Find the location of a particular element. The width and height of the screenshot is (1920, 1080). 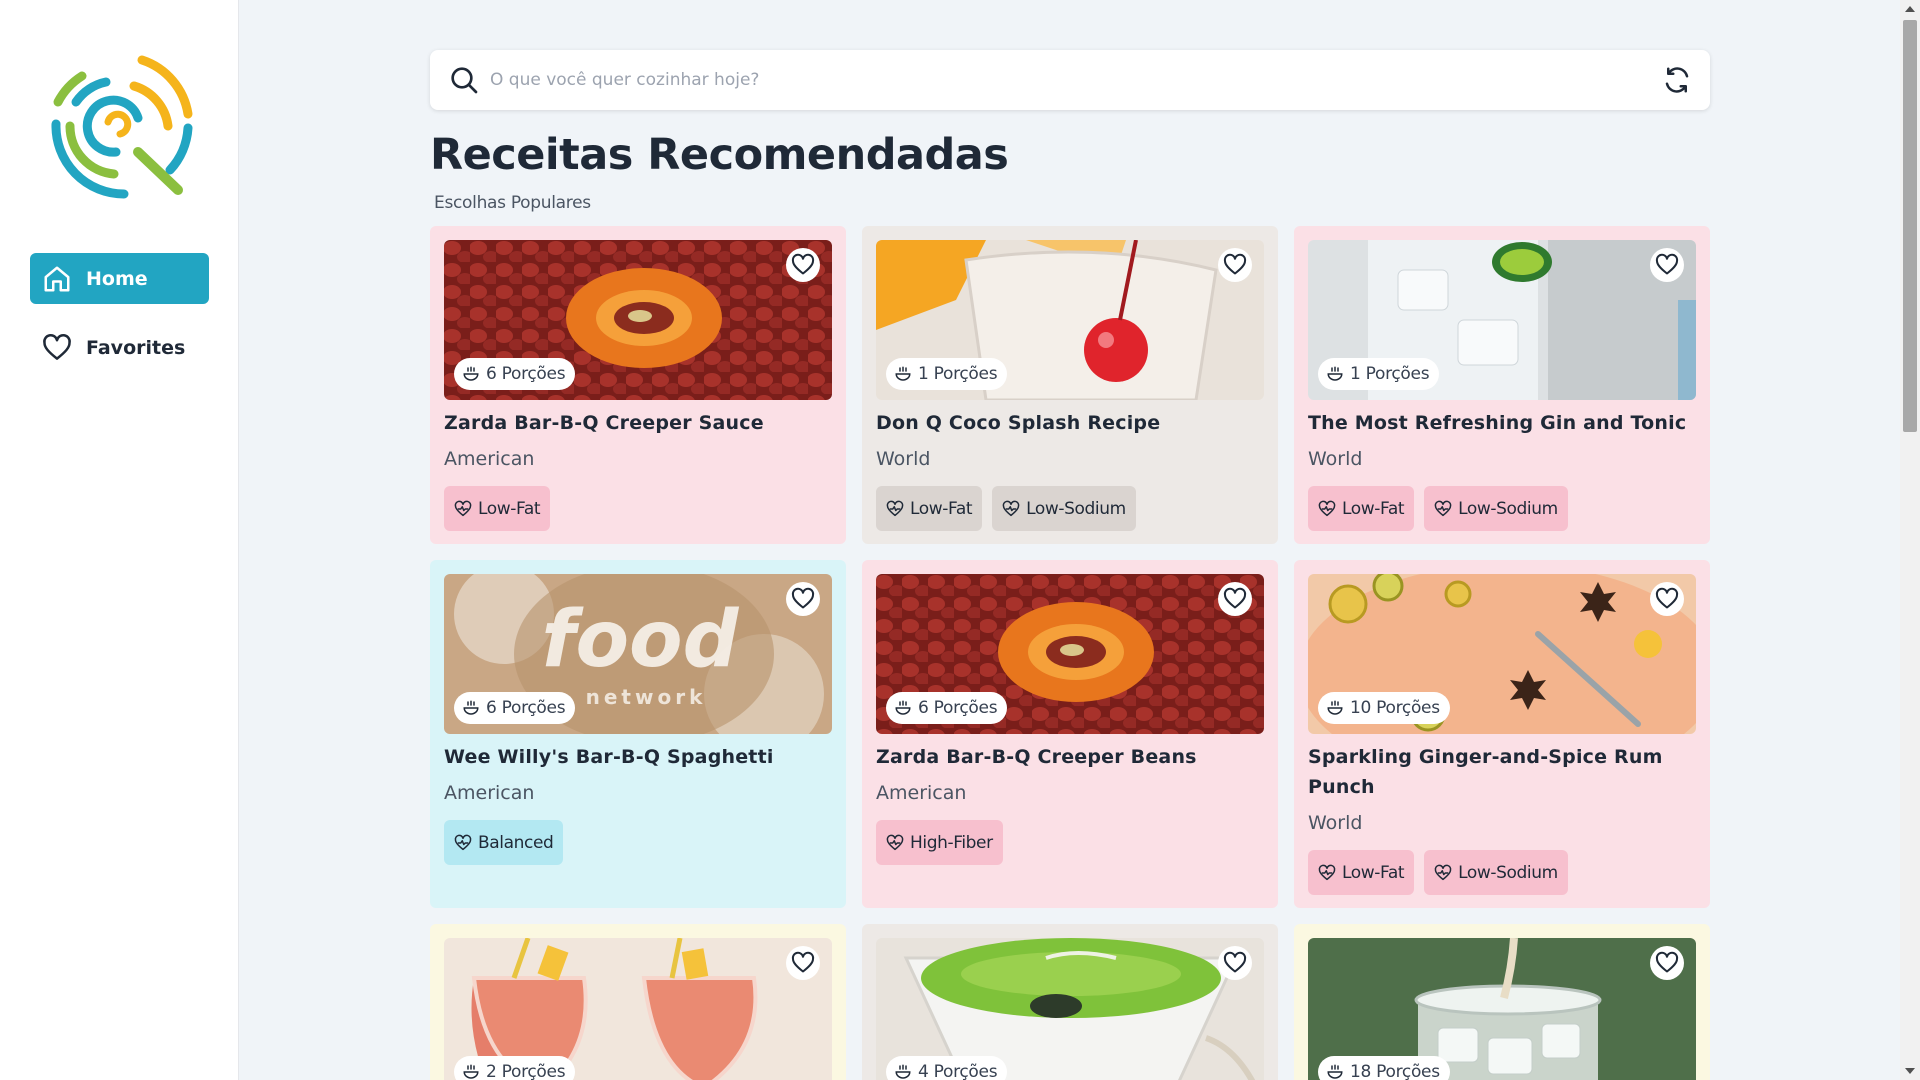

sidebar-item-home: Home is located at coordinates (119, 278).